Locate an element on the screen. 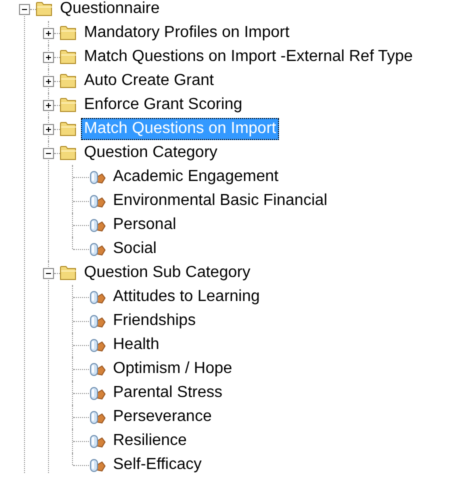 This screenshot has width=459, height=477. tree-item: Friendships is located at coordinates (154, 321).